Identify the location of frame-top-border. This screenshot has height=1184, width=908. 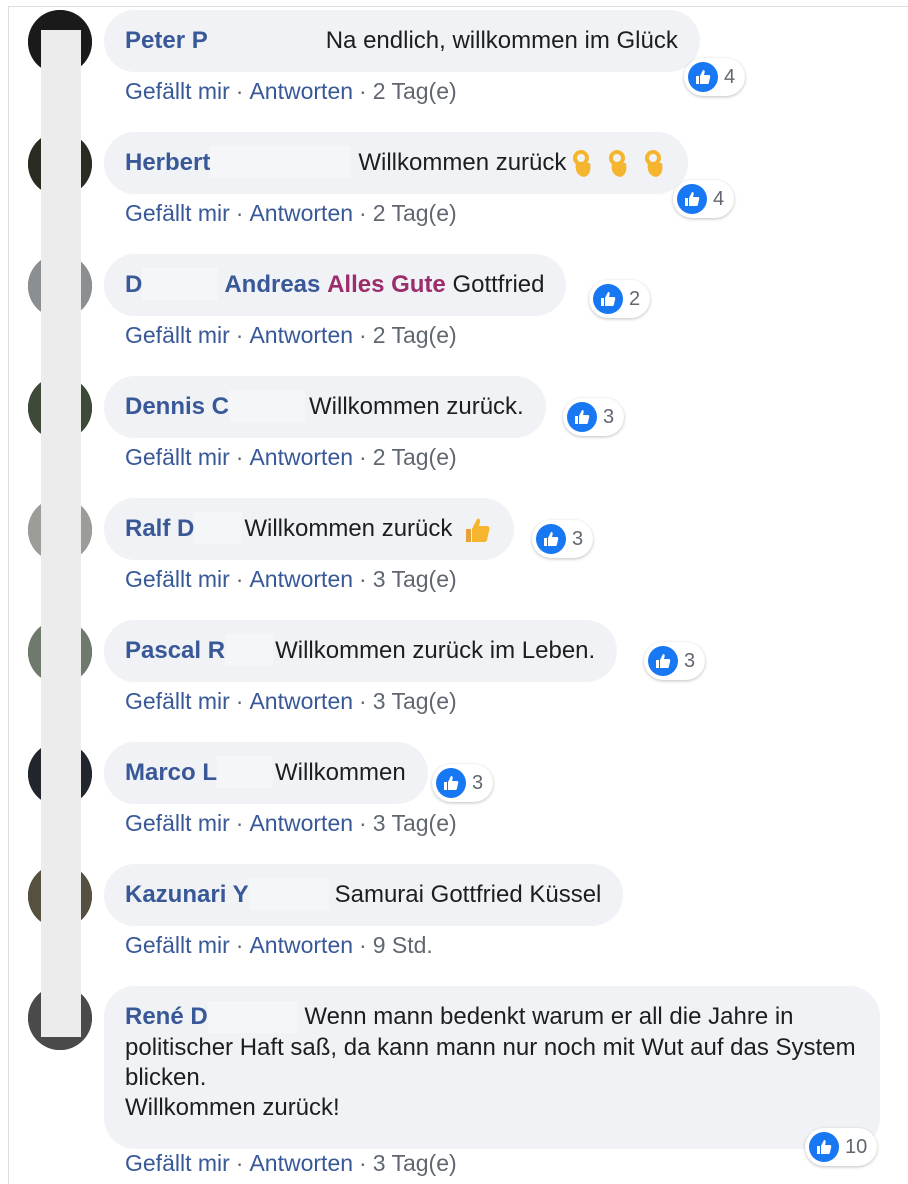
(458, 6).